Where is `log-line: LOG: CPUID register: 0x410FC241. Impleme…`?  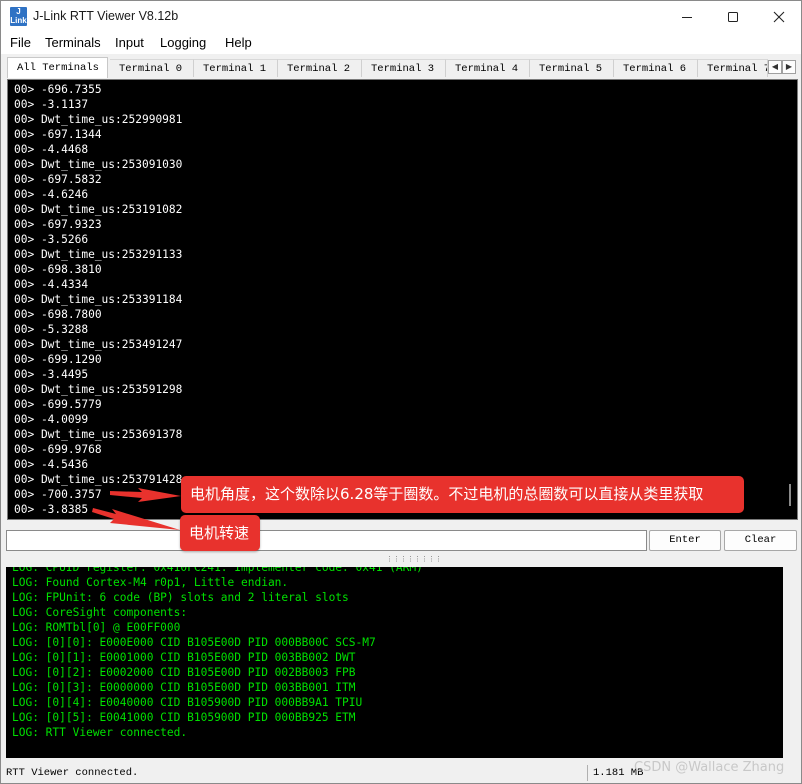 log-line: LOG: CPUID register: 0x410FC241. Impleme… is located at coordinates (217, 570).